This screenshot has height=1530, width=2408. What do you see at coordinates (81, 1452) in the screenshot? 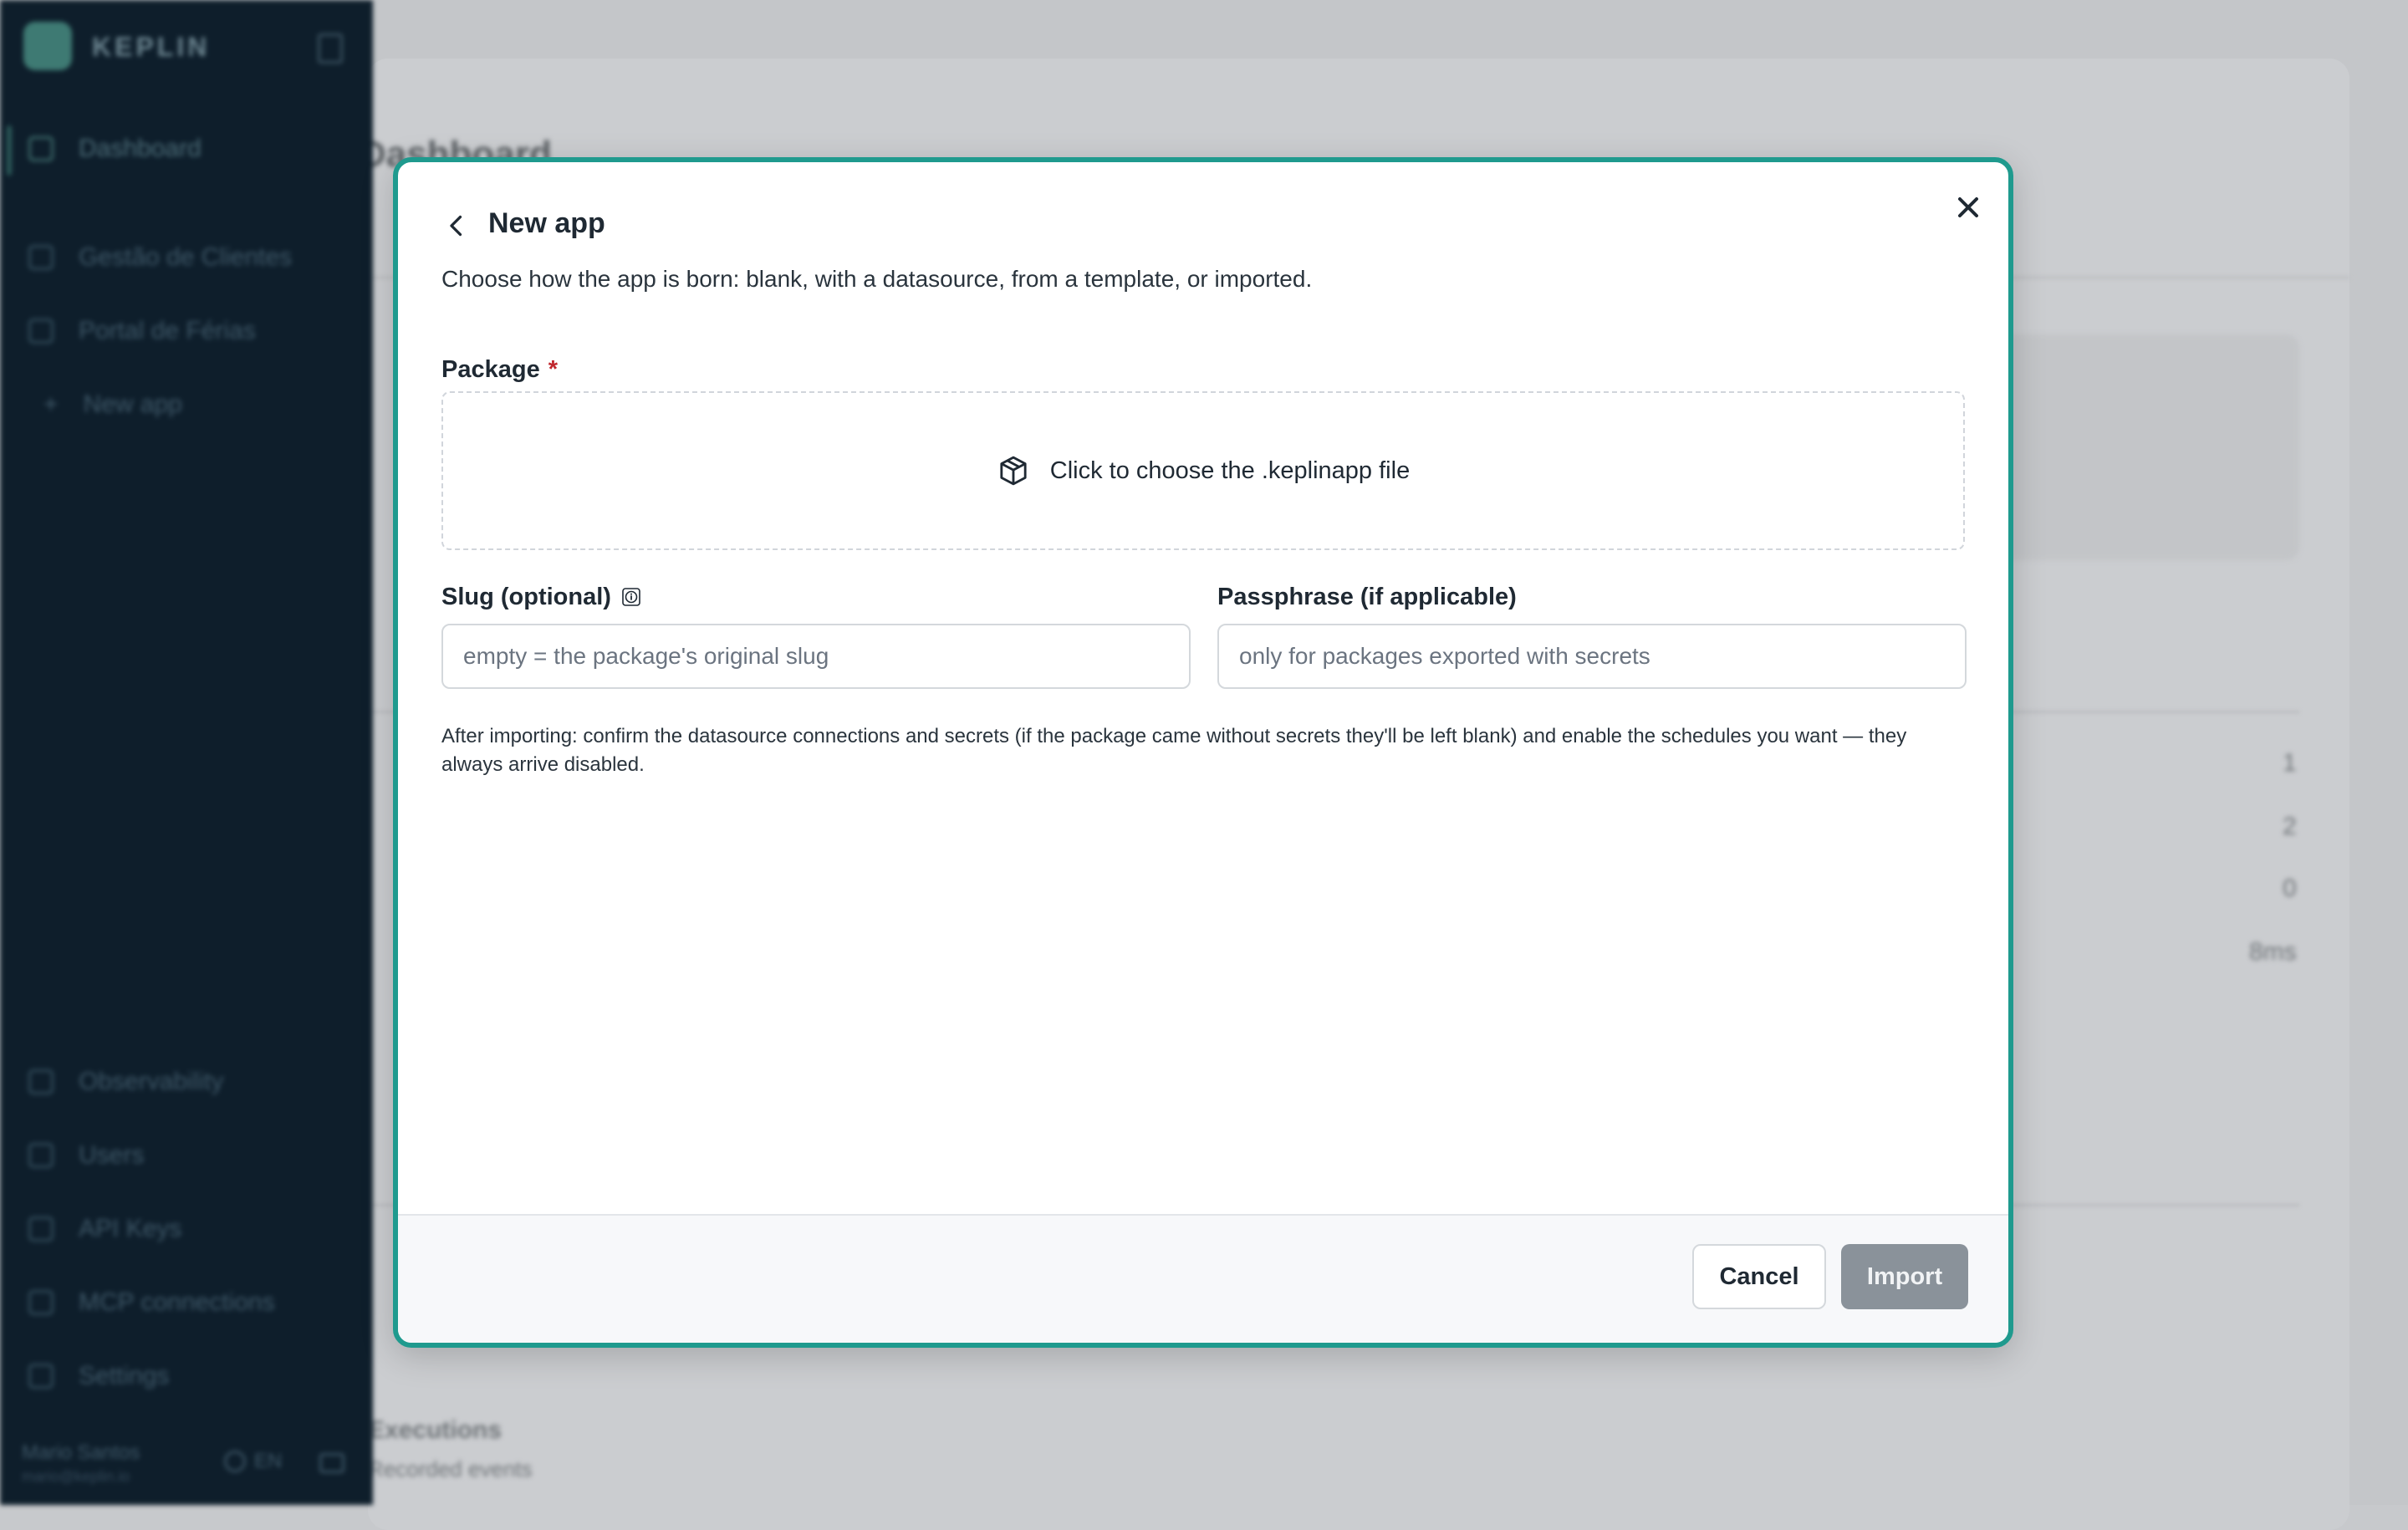
I see `user-name: Mario Santos` at bounding box center [81, 1452].